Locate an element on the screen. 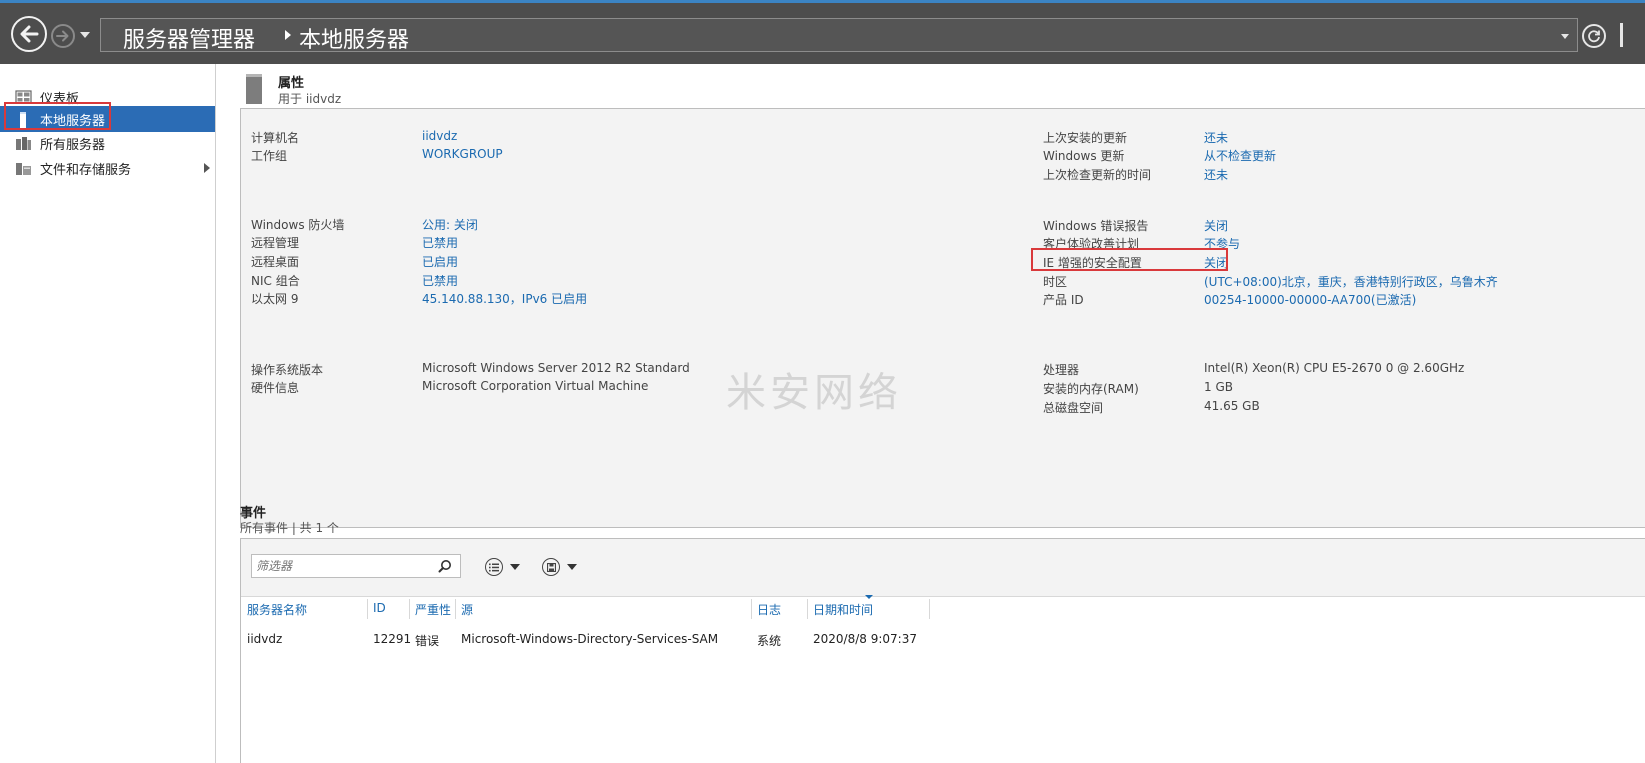 The height and width of the screenshot is (763, 1645). ie-esc-link: 关闭 is located at coordinates (1216, 262).